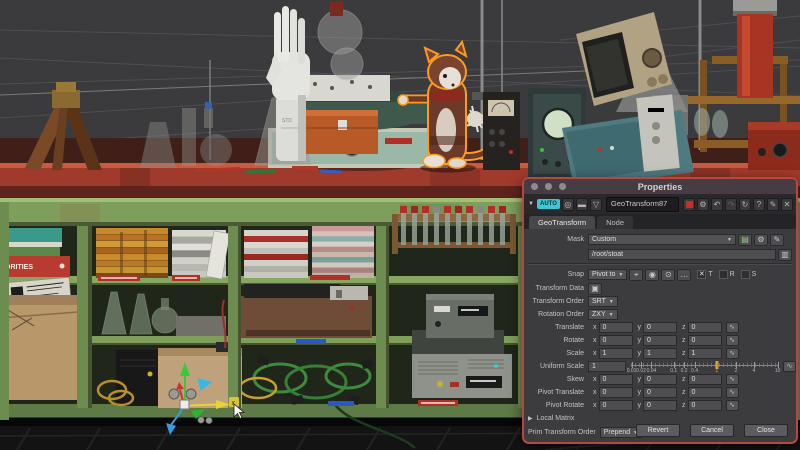 This screenshot has width=800, height=450. I want to click on tesla-coil, so click(755, 49).